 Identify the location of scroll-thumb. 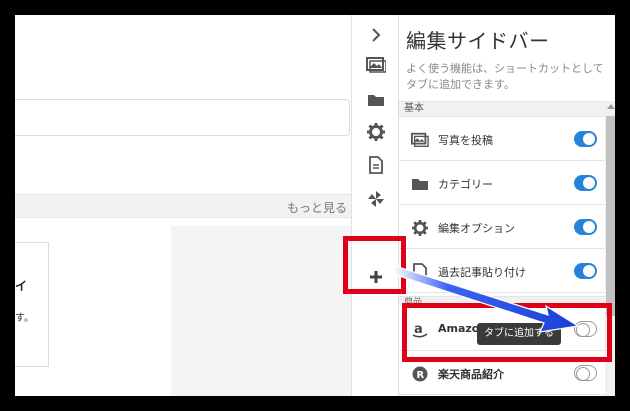
(610, 216).